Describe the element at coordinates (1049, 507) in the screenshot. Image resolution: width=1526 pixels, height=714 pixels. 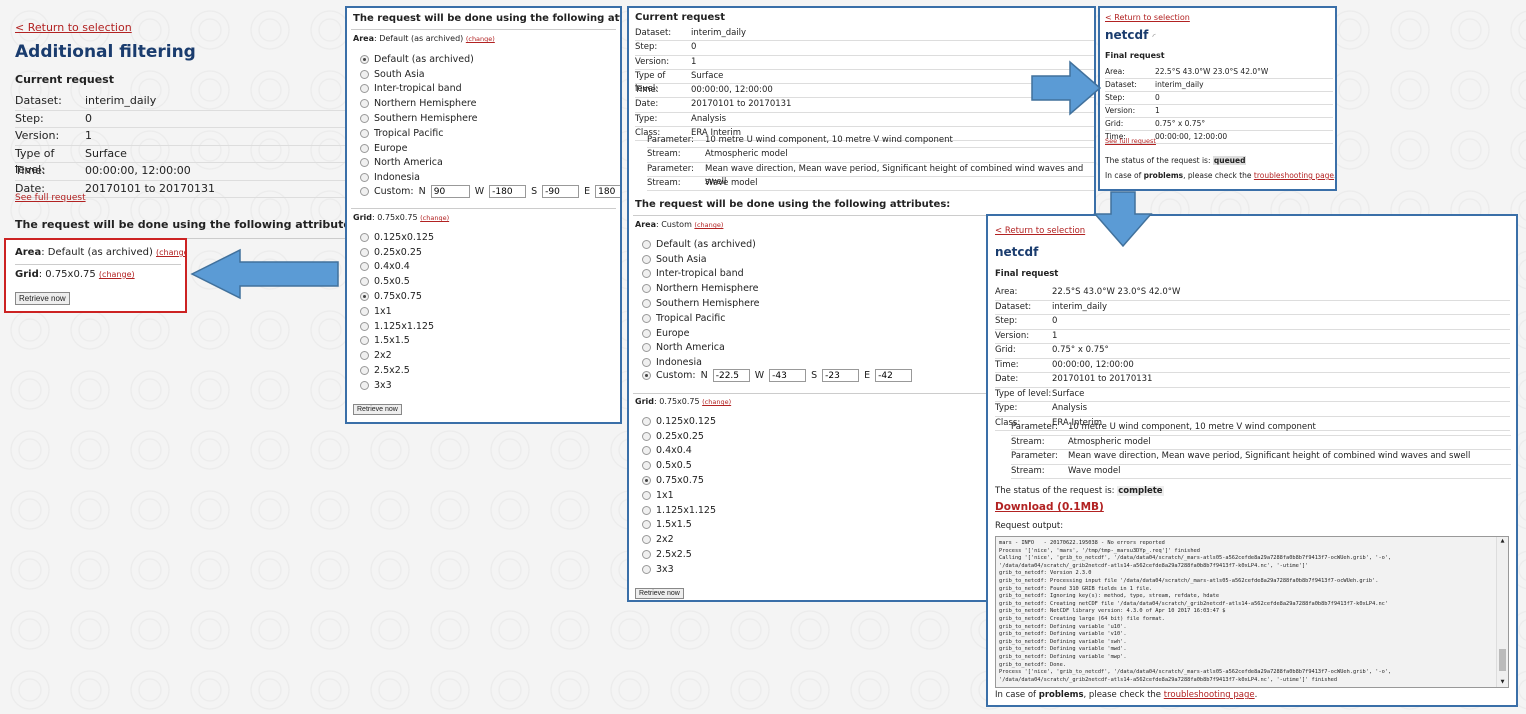
I see `download-link: Download (0.1MB)` at that location.